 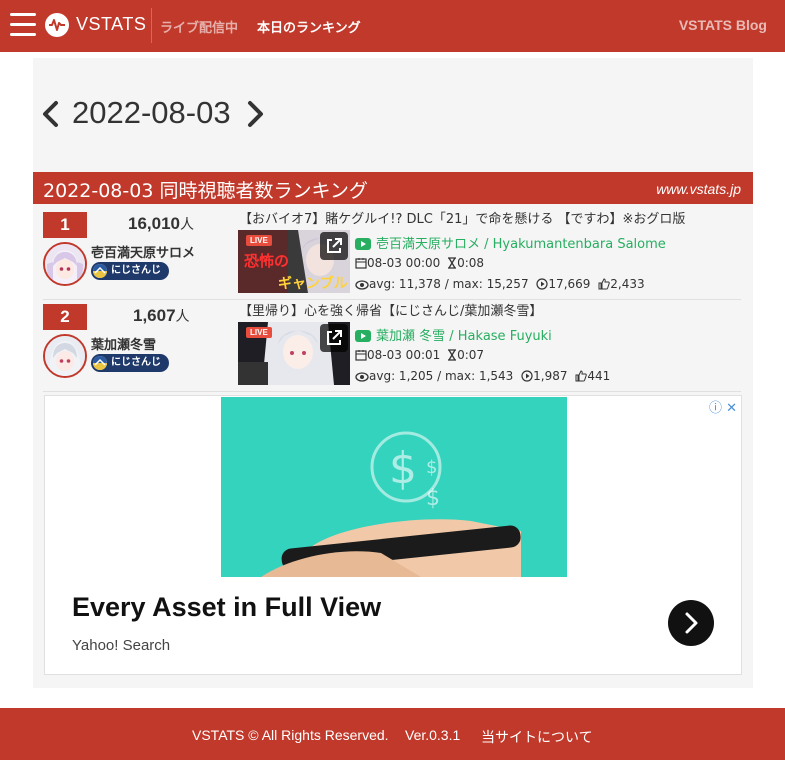 I want to click on play-count: 1,987, so click(x=550, y=376).